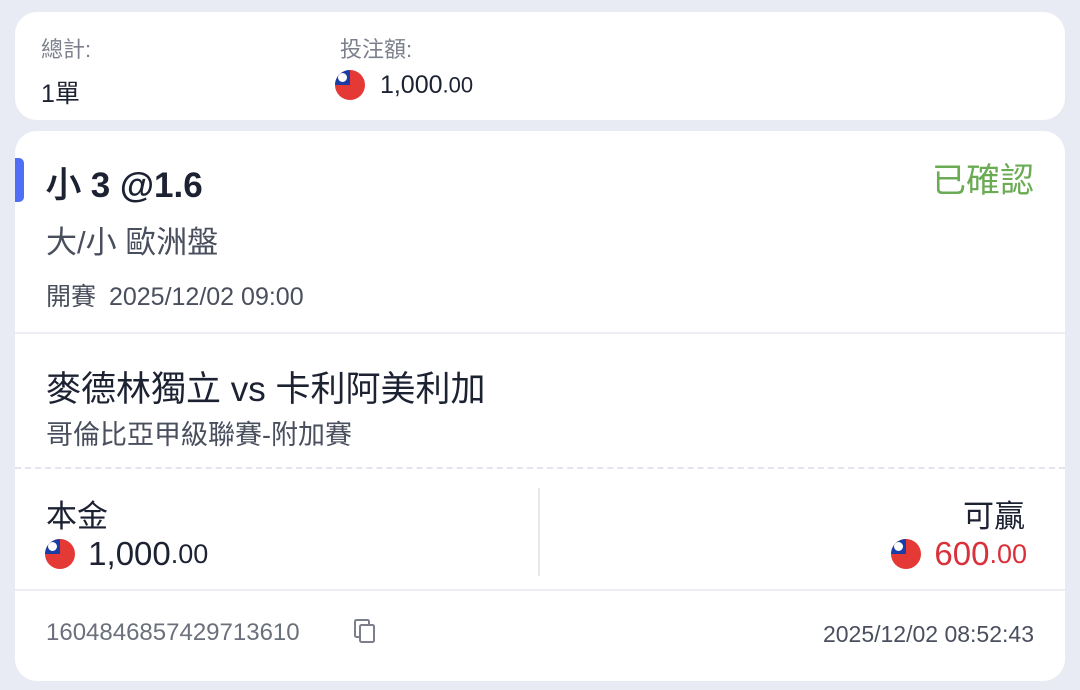  Describe the element at coordinates (376, 49) in the screenshot. I see `stake-label: 投注額:` at that location.